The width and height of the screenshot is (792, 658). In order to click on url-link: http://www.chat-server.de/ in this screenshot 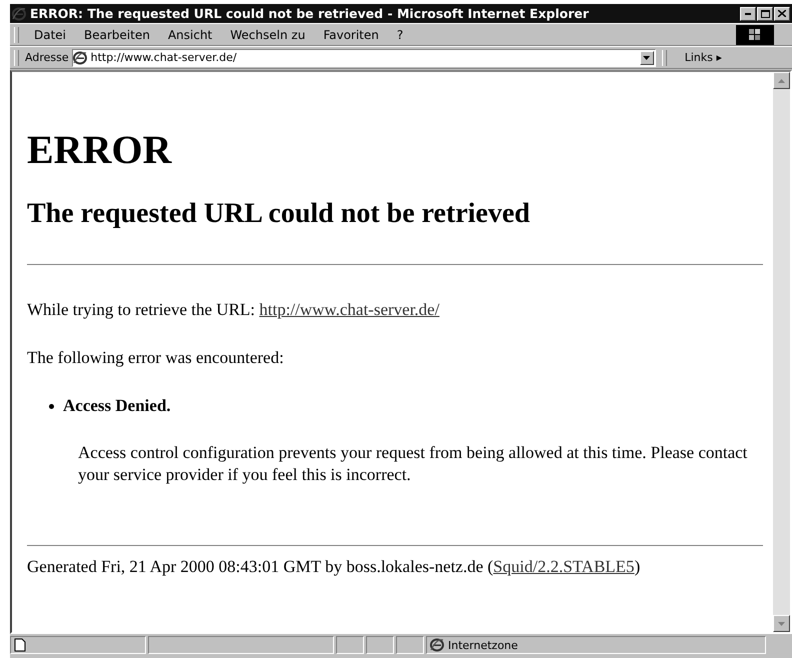, I will do `click(349, 309)`.